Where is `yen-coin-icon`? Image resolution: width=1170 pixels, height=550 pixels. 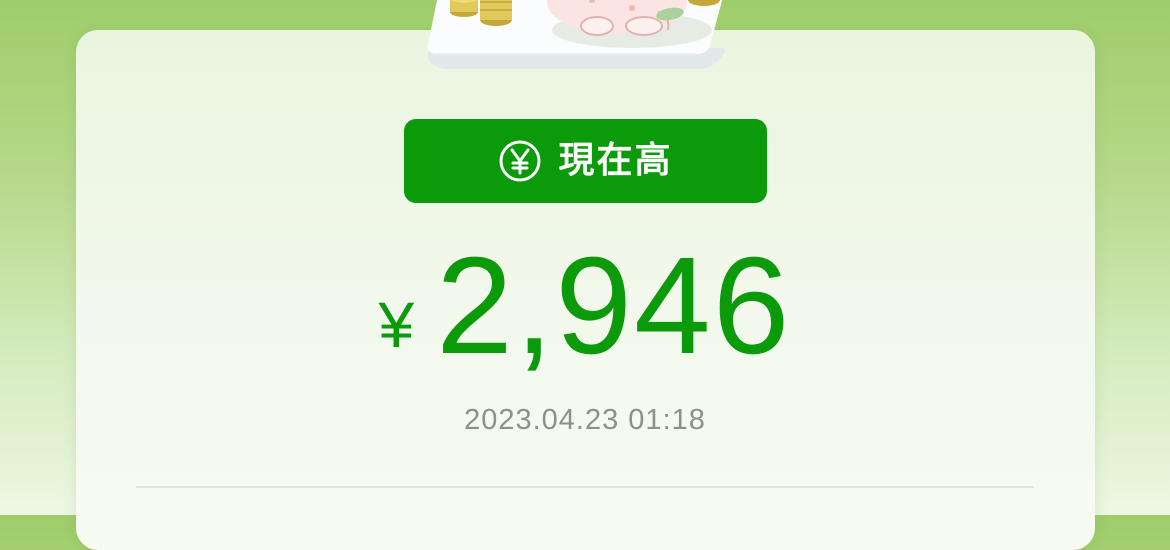 yen-coin-icon is located at coordinates (520, 161).